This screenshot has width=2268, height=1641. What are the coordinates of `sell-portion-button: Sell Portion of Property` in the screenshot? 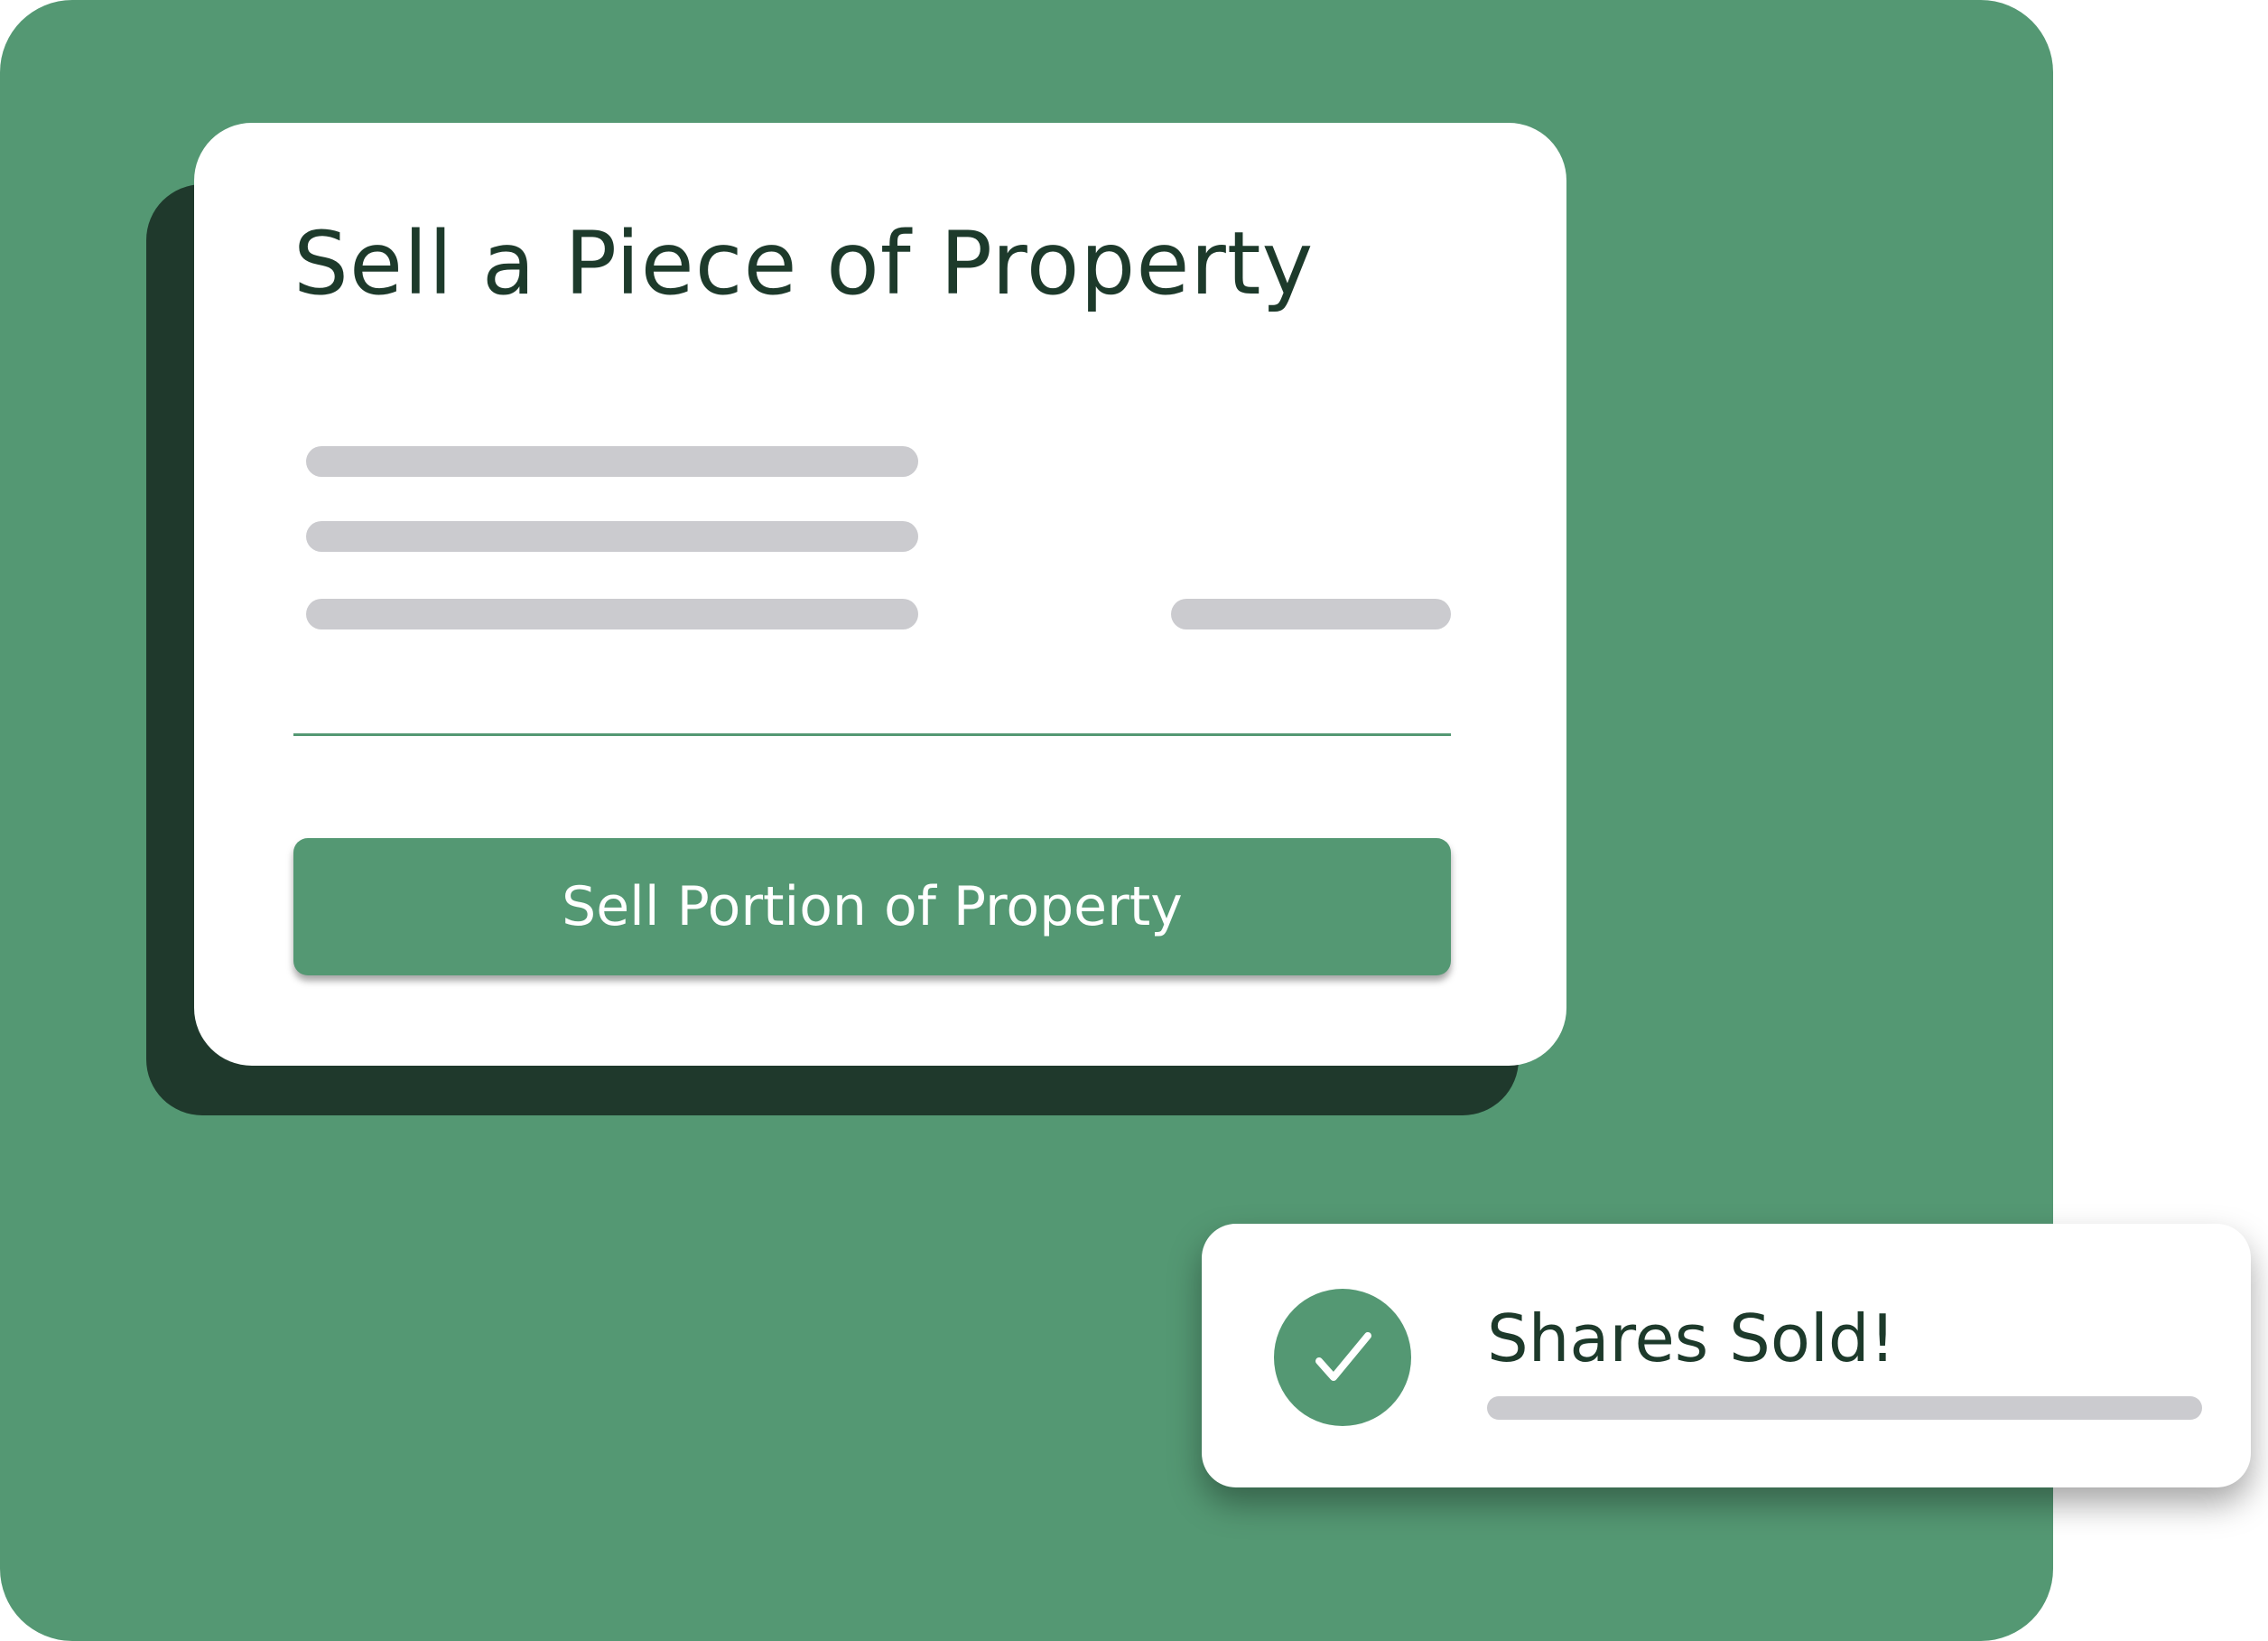 It's located at (872, 906).